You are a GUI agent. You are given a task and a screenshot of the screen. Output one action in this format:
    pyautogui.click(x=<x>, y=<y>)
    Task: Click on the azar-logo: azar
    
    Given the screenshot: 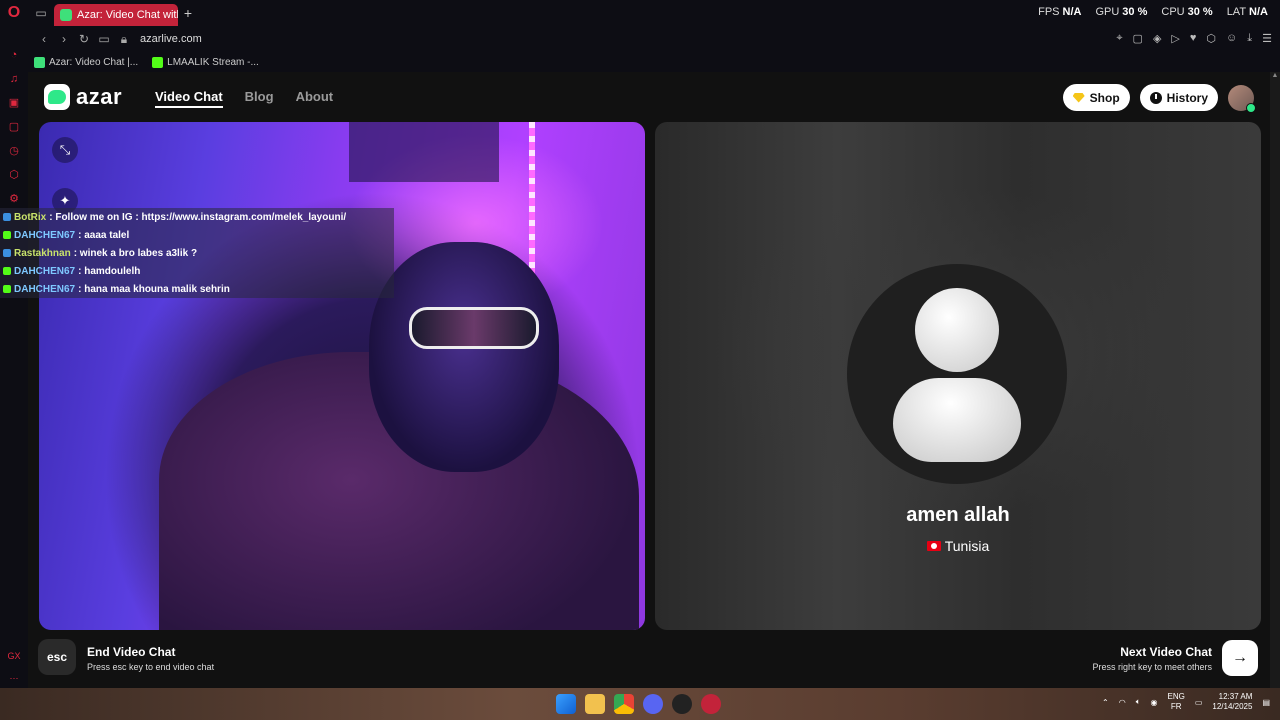 What is the action you would take?
    pyautogui.click(x=83, y=97)
    